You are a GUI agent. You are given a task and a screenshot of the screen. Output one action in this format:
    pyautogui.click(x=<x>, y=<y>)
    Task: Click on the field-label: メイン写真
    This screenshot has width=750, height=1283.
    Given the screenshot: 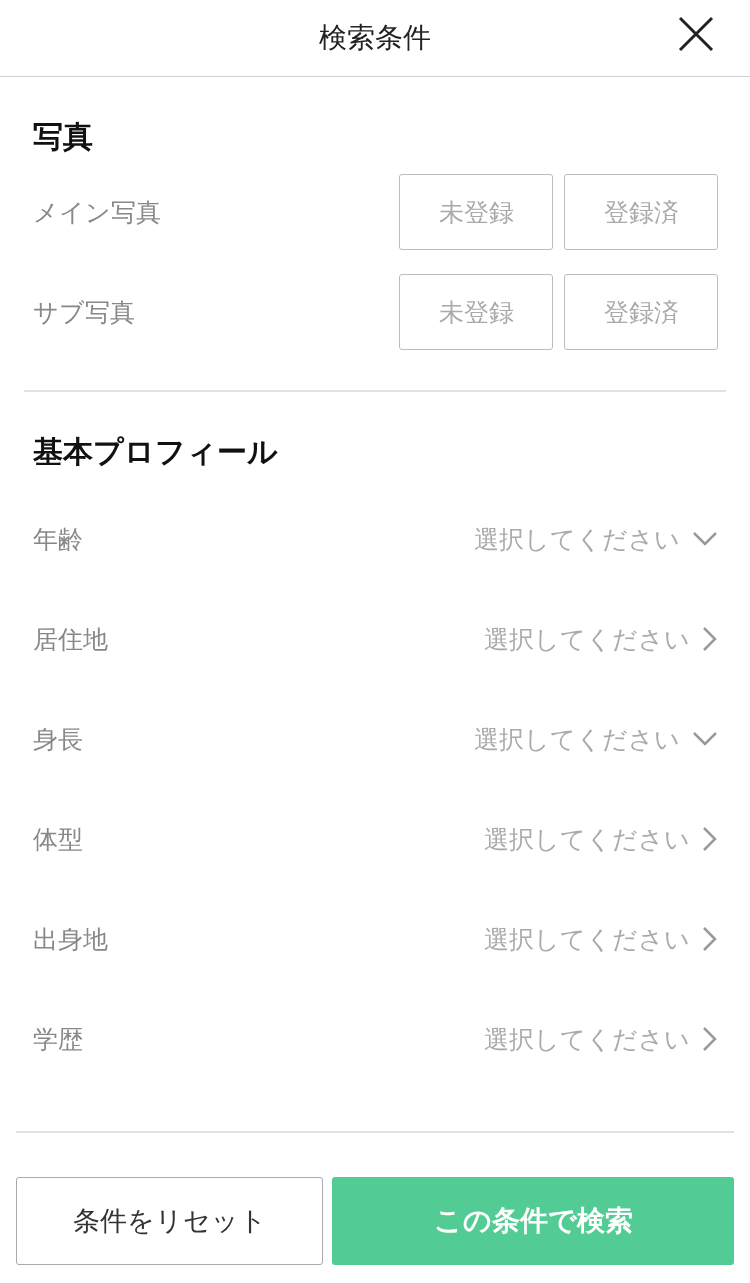 What is the action you would take?
    pyautogui.click(x=97, y=212)
    